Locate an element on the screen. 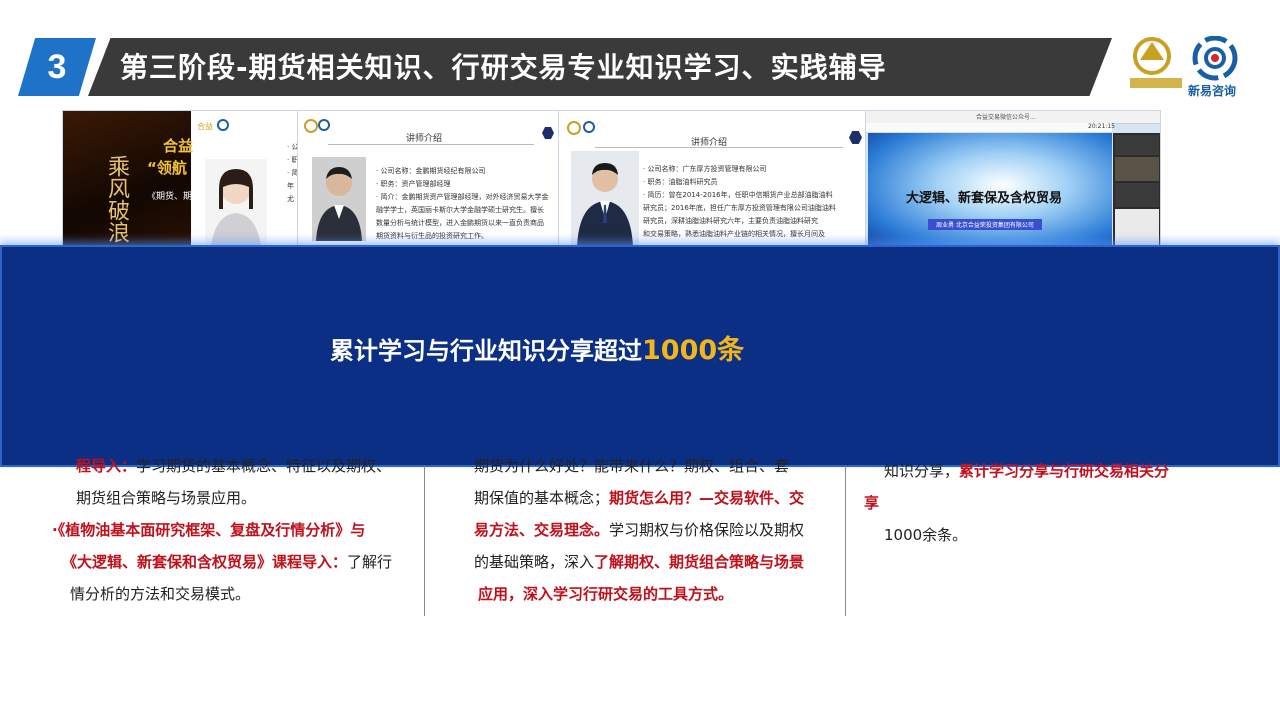  poster-headline-2: “领航 is located at coordinates (167, 168).